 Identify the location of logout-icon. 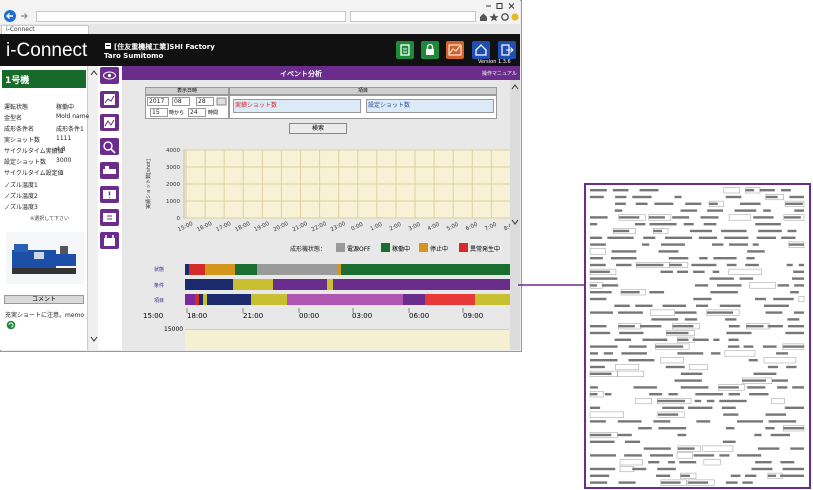
(507, 50).